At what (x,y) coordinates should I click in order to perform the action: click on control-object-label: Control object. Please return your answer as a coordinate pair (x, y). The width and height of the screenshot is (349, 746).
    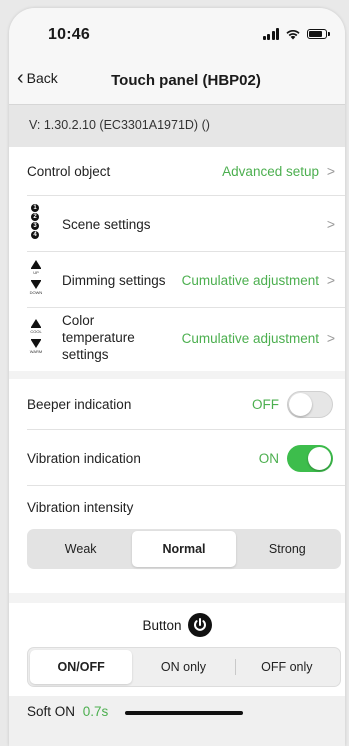
    Looking at the image, I should click on (69, 171).